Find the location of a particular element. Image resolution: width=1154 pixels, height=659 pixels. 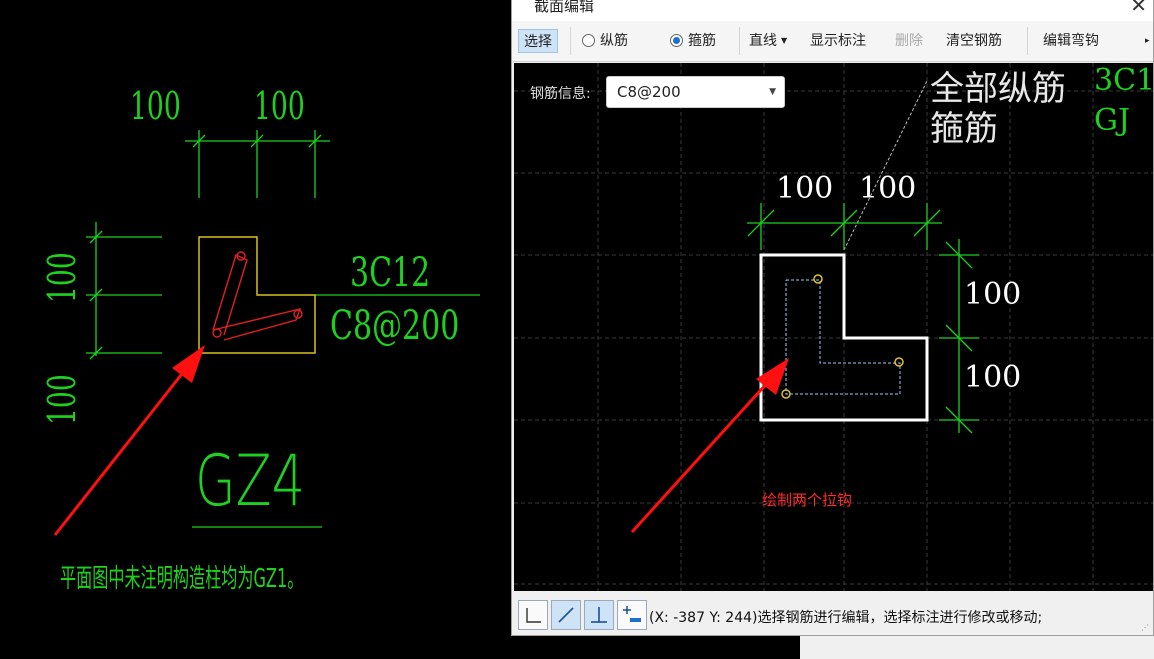

annotation-text: 绘制两个拉钩 is located at coordinates (807, 500).